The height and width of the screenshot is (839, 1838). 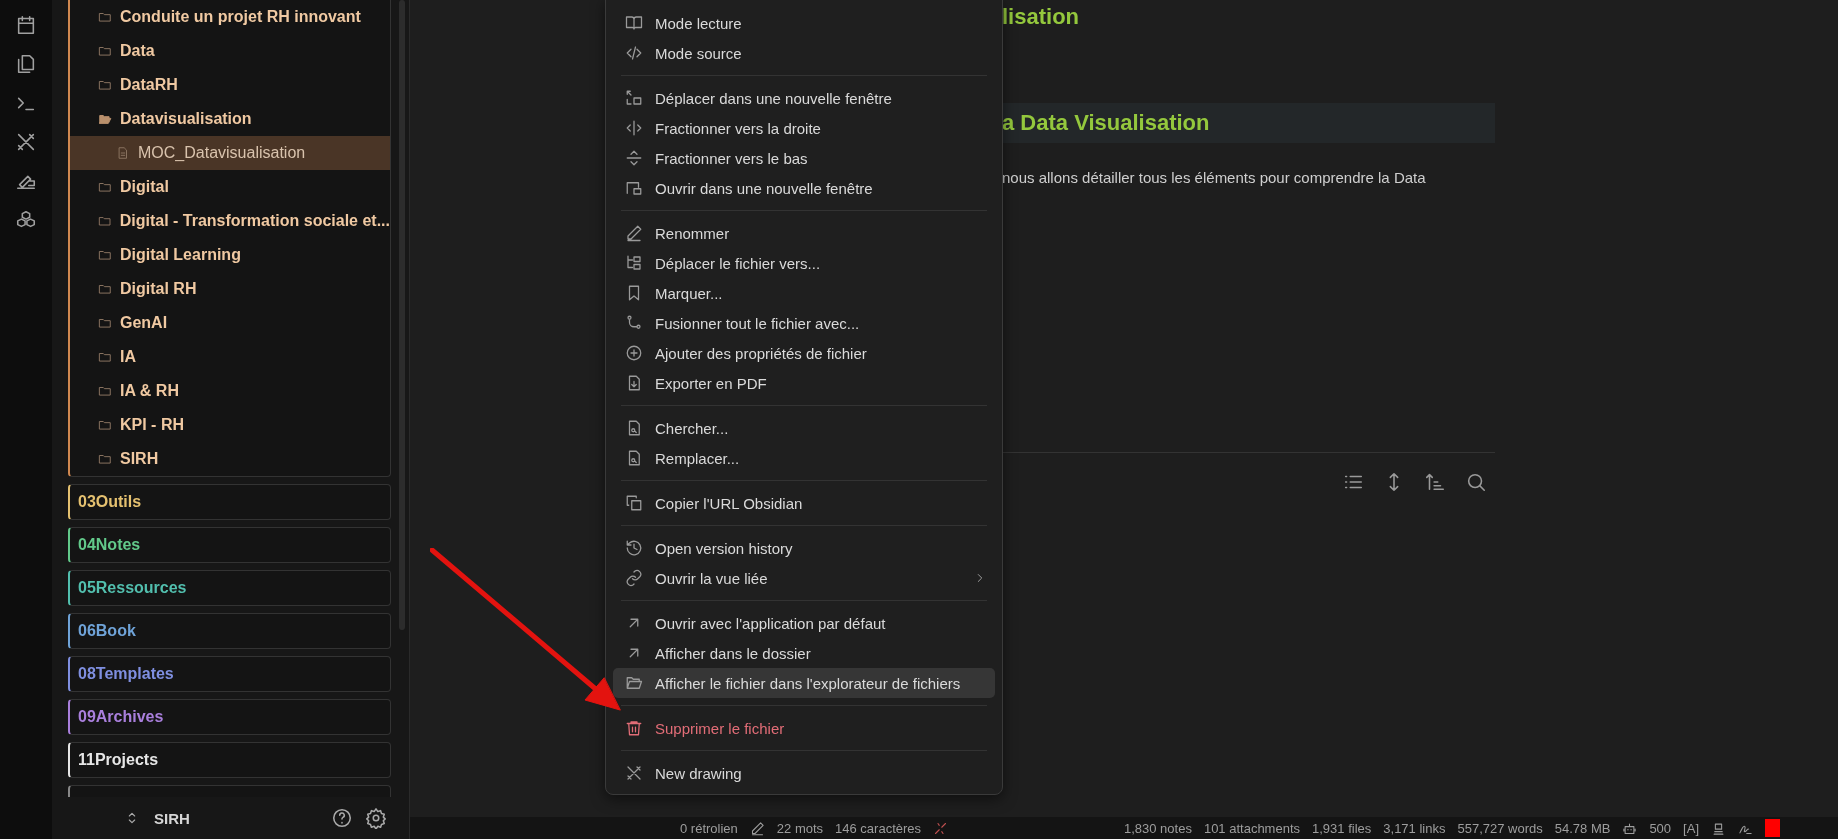 I want to click on folder-item: DataRH, so click(x=230, y=85).